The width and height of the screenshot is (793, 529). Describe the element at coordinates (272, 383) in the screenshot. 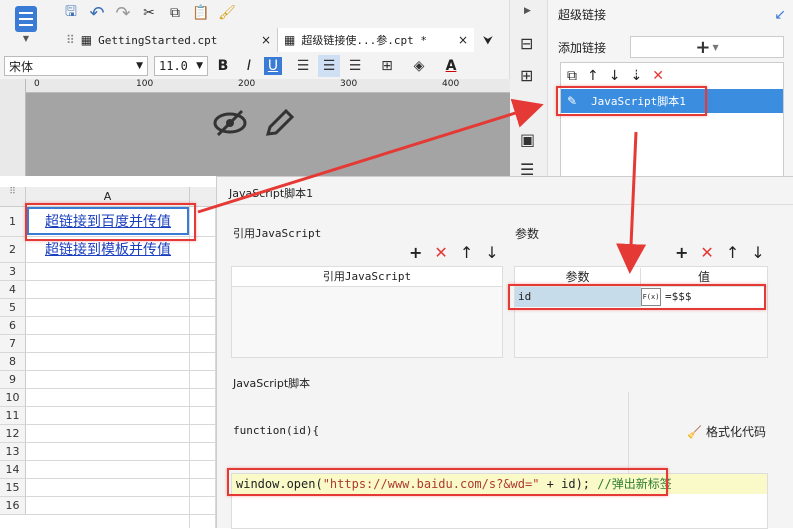

I see `script-section-title: JavaScript脚本` at that location.